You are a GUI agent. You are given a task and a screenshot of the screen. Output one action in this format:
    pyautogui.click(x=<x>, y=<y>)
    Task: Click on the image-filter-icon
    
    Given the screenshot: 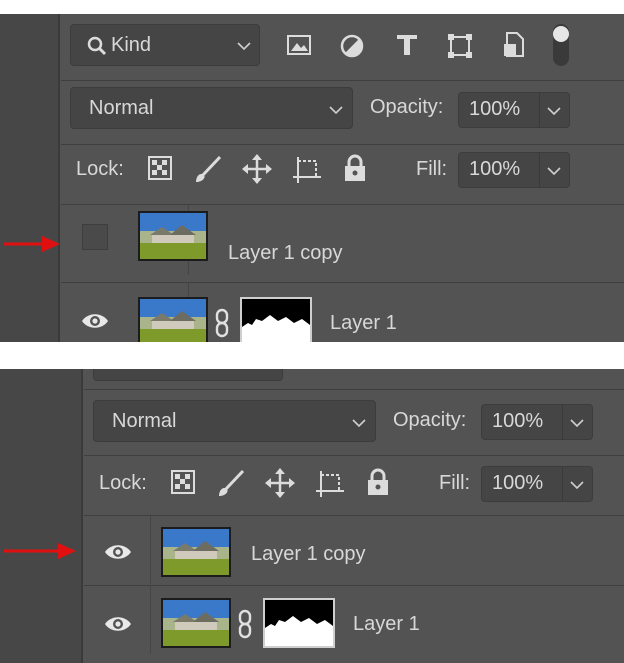 What is the action you would take?
    pyautogui.click(x=299, y=45)
    